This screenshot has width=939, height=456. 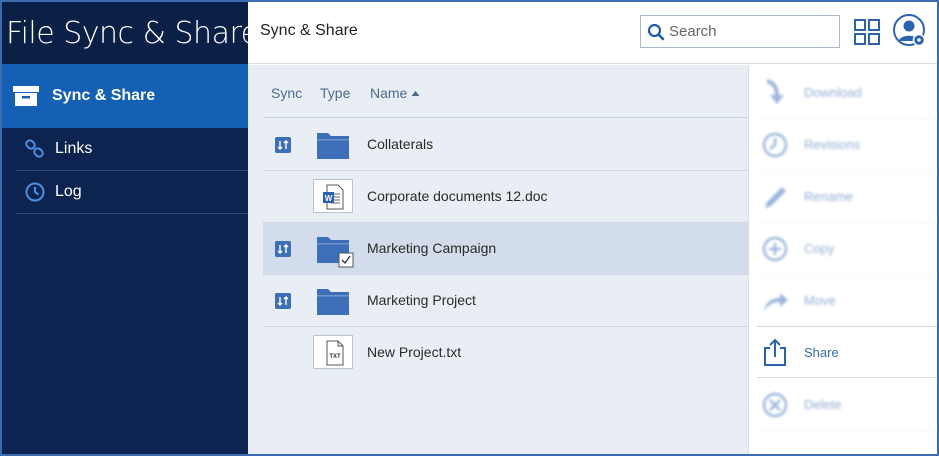 I want to click on search-box, so click(x=740, y=31).